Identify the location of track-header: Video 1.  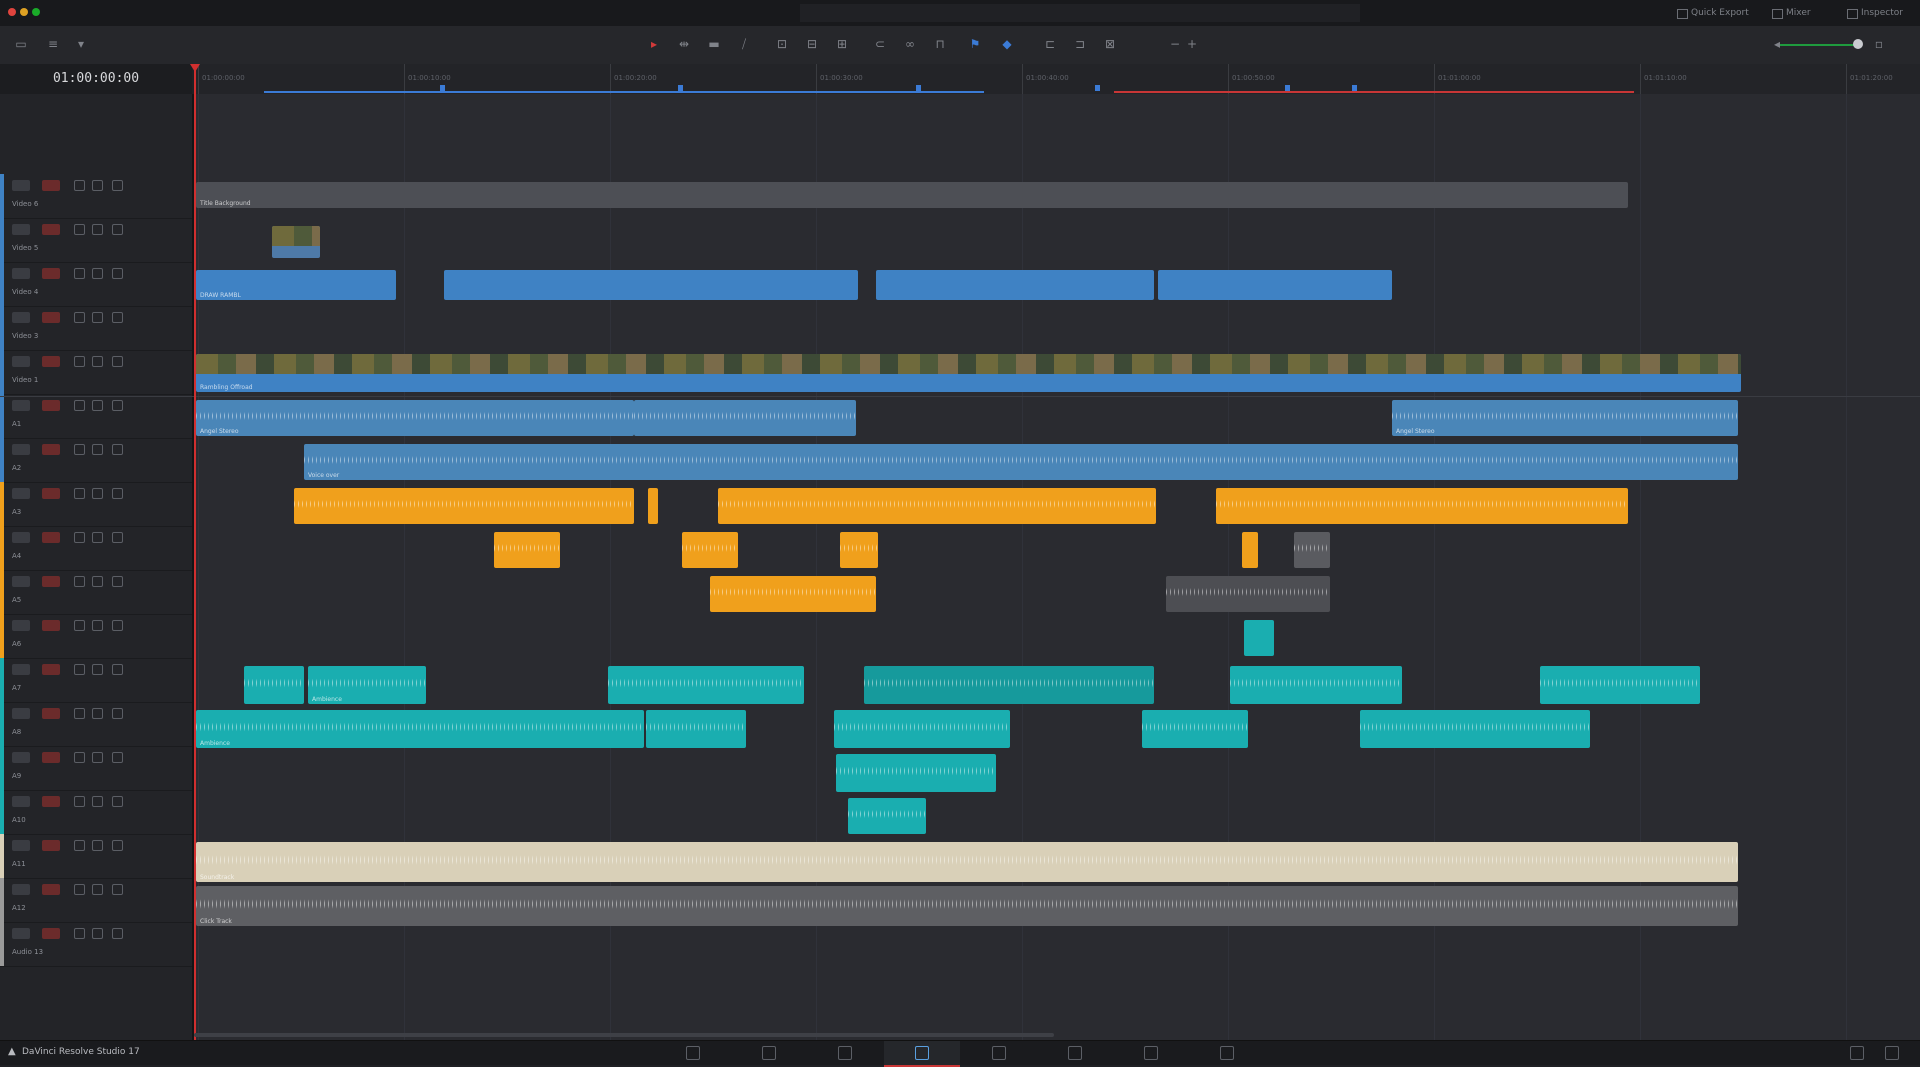
(96, 372).